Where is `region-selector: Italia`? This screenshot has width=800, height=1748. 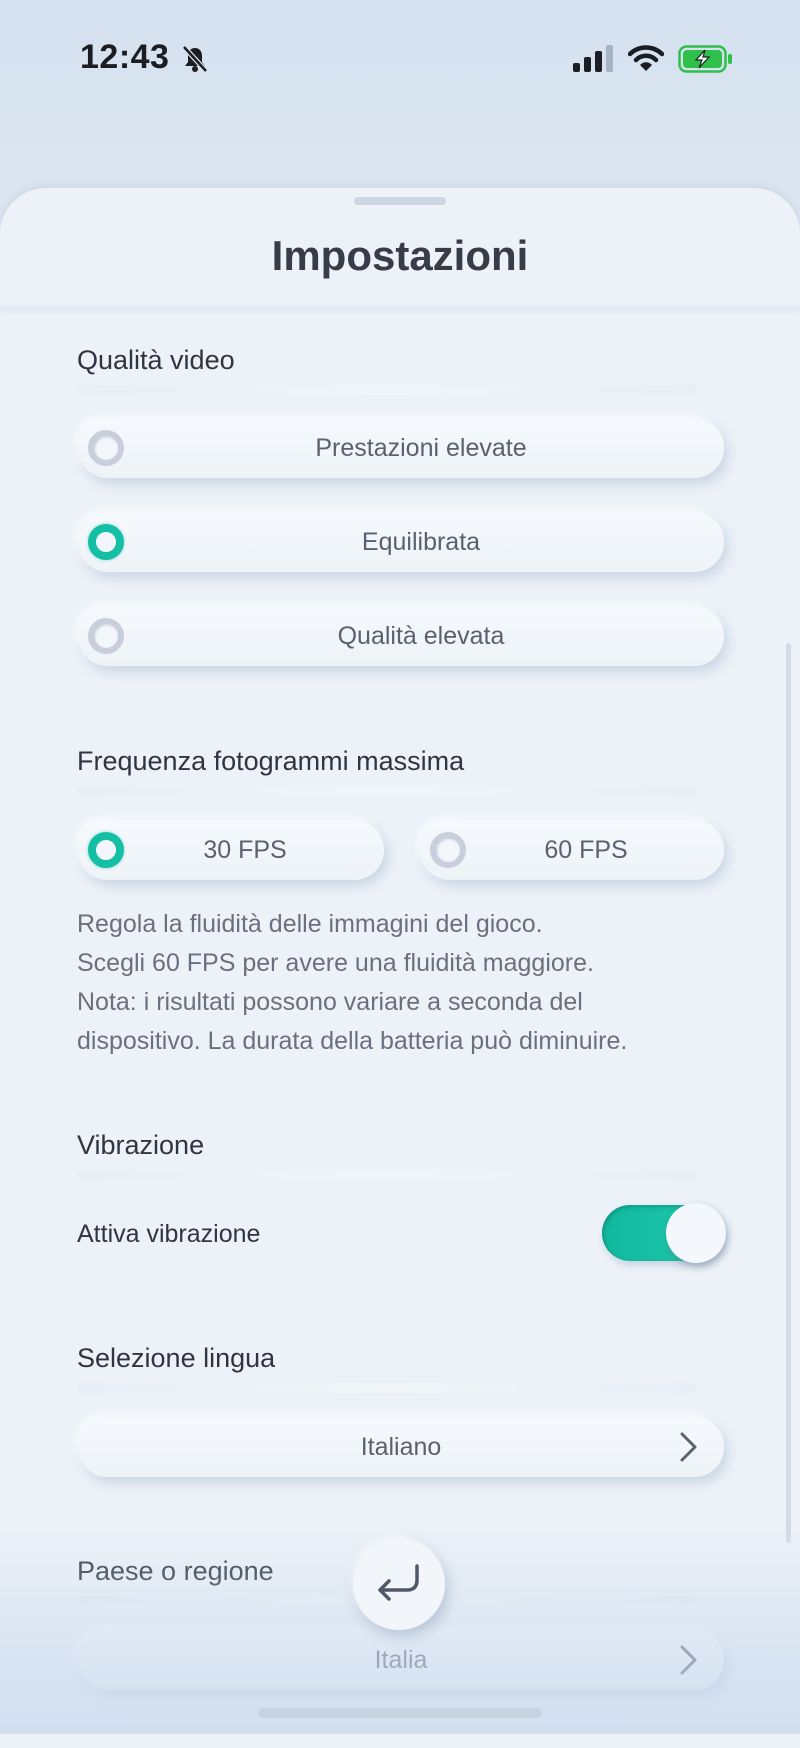 region-selector: Italia is located at coordinates (401, 1660).